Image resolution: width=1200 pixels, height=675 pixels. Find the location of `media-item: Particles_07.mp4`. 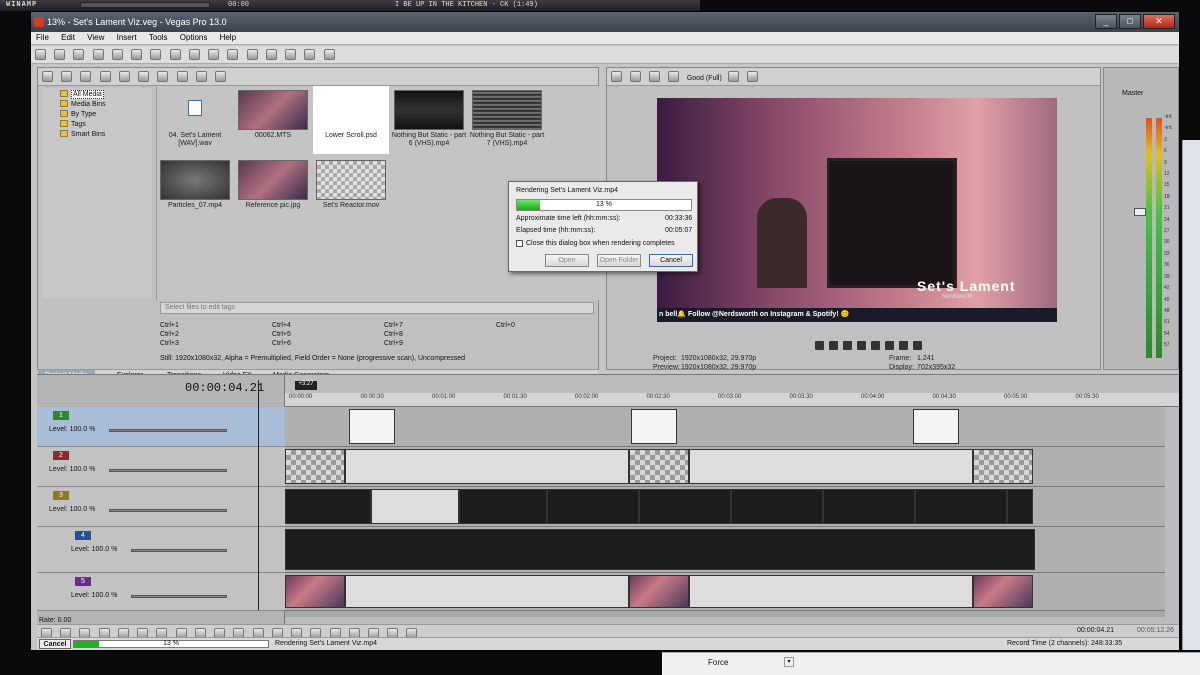

media-item: Particles_07.mp4 is located at coordinates (195, 185).